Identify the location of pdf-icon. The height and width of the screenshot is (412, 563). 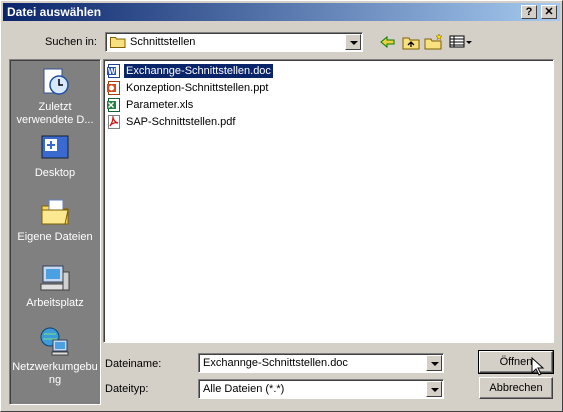
(114, 122).